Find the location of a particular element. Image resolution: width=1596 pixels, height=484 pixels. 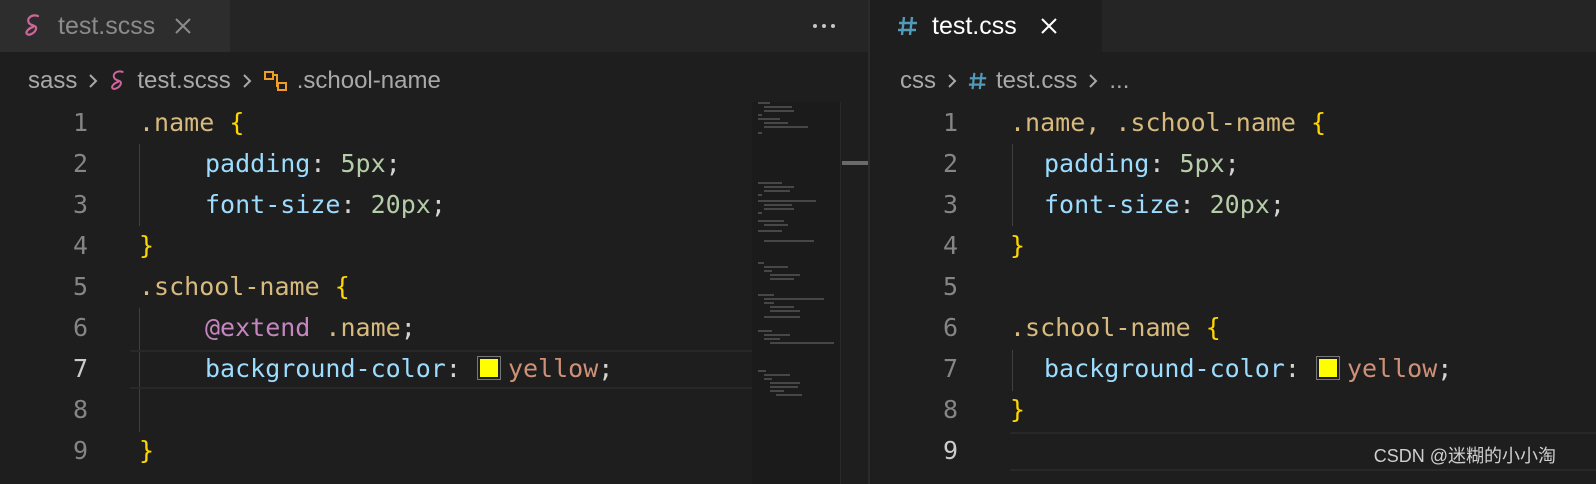

code-line: 1 .name { is located at coordinates (434, 122).